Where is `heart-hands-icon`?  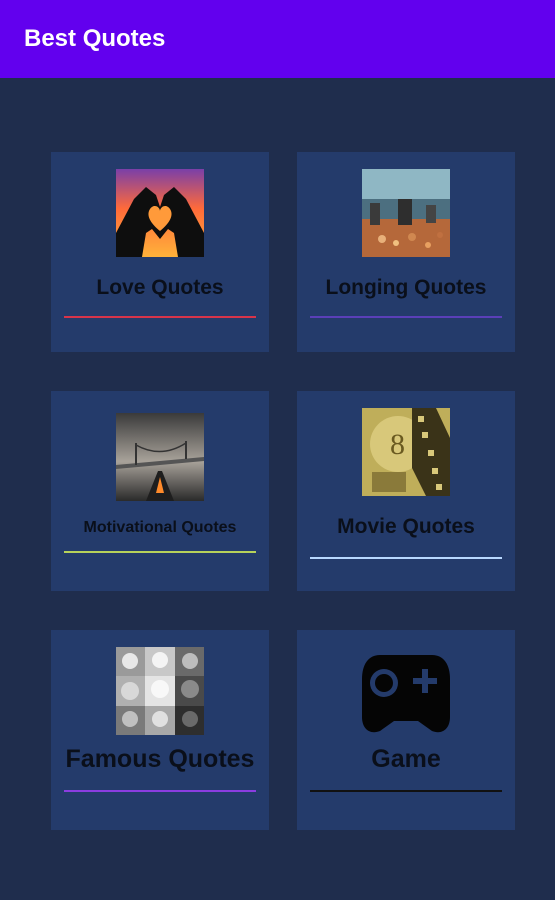
heart-hands-icon is located at coordinates (160, 213).